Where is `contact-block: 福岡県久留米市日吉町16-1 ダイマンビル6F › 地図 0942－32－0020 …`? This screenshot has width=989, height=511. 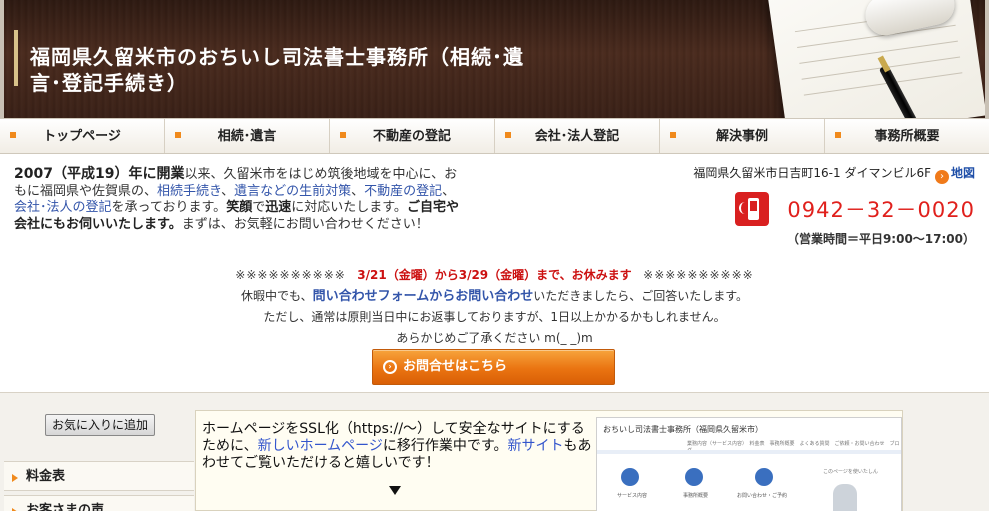 contact-block: 福岡県久留米市日吉町16-1 ダイマンビル6F › 地図 0942－32－0020 … is located at coordinates (805, 205).